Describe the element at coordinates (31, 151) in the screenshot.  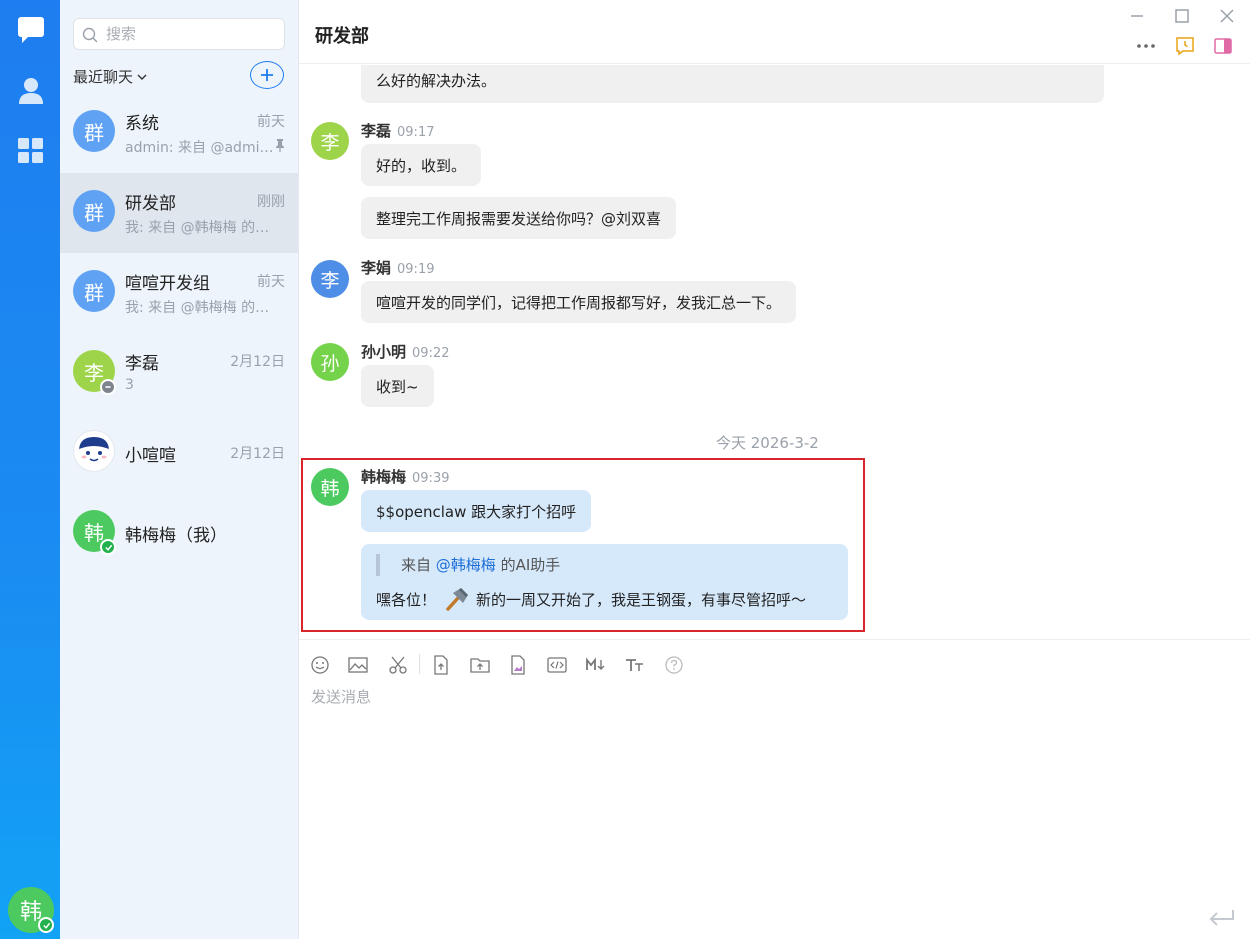
I see `apps-nav-icon` at that location.